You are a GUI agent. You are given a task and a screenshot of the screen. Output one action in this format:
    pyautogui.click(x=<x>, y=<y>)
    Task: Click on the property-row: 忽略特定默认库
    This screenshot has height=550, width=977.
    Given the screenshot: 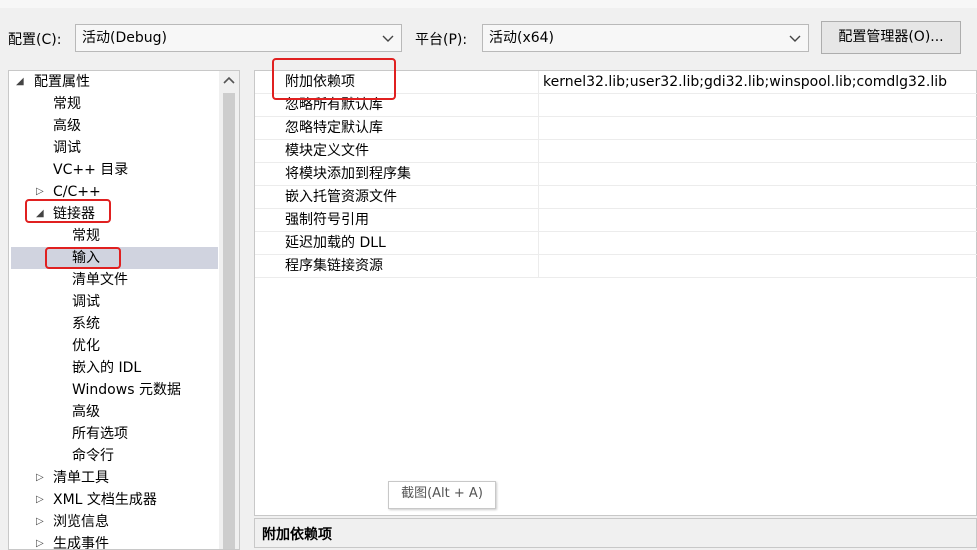 What is the action you would take?
    pyautogui.click(x=616, y=128)
    